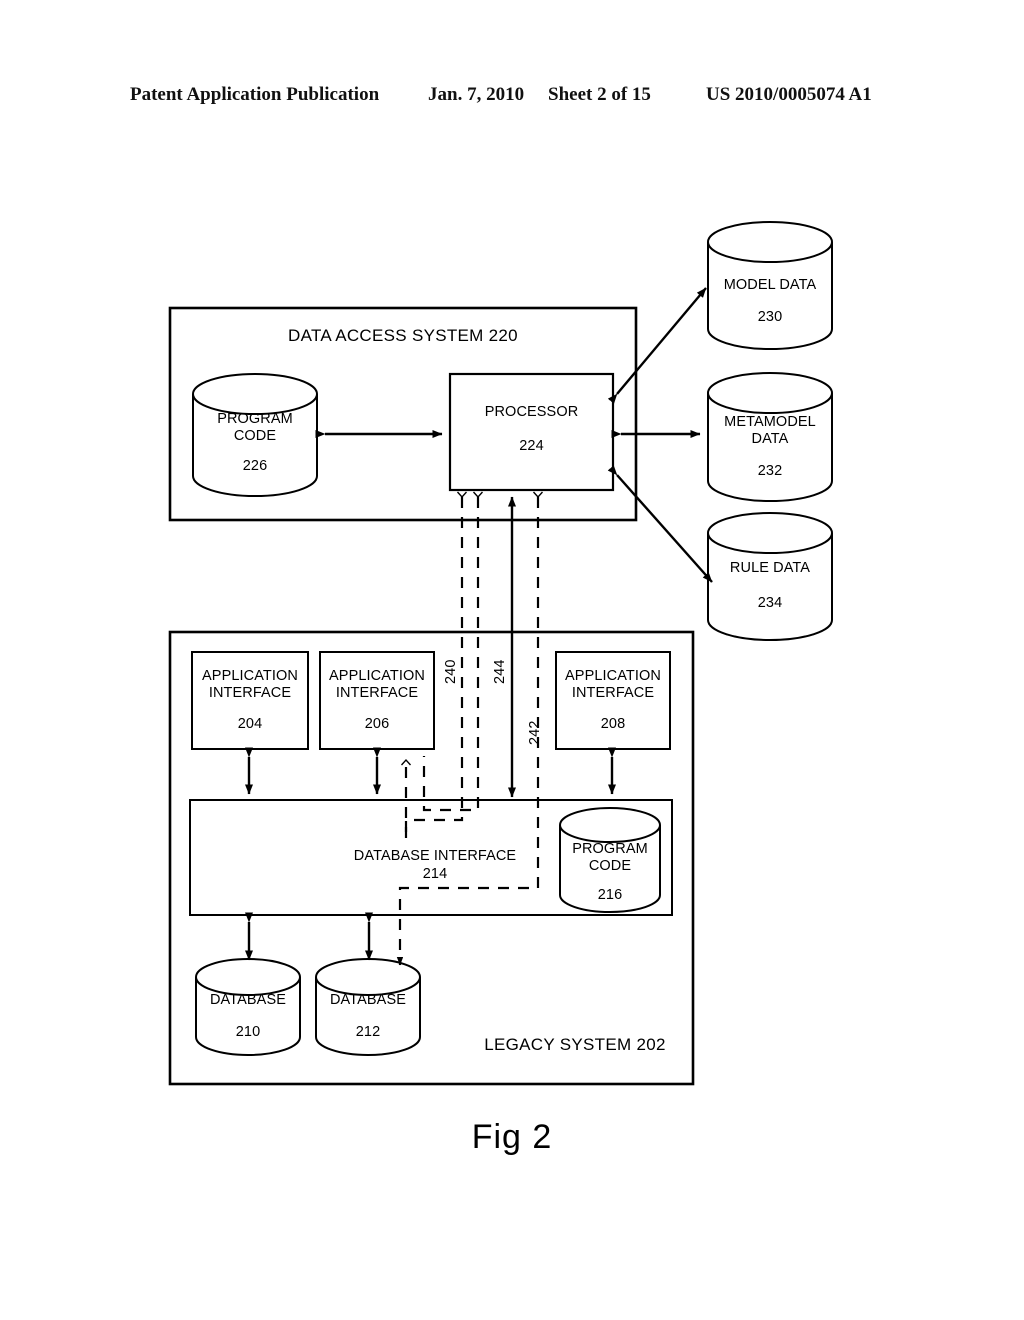  Describe the element at coordinates (377, 676) in the screenshot. I see `application-interface-206-label-line1: APPLICATION` at that location.